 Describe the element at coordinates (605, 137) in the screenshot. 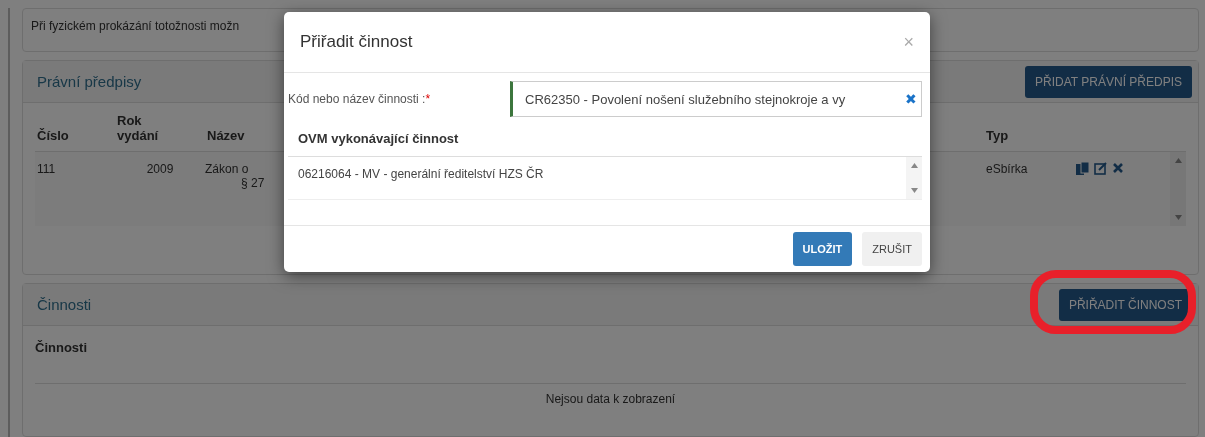

I see `list-heading: OVM vykonávající činnost` at that location.